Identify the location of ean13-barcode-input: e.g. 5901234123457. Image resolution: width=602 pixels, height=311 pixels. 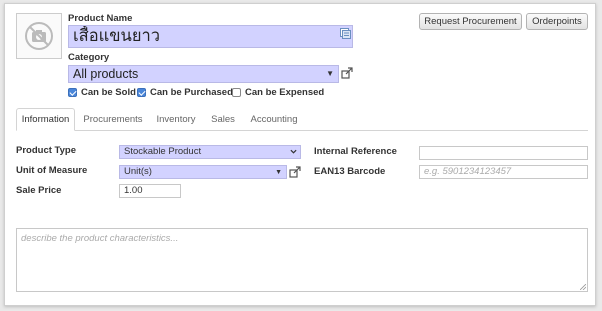
(503, 172).